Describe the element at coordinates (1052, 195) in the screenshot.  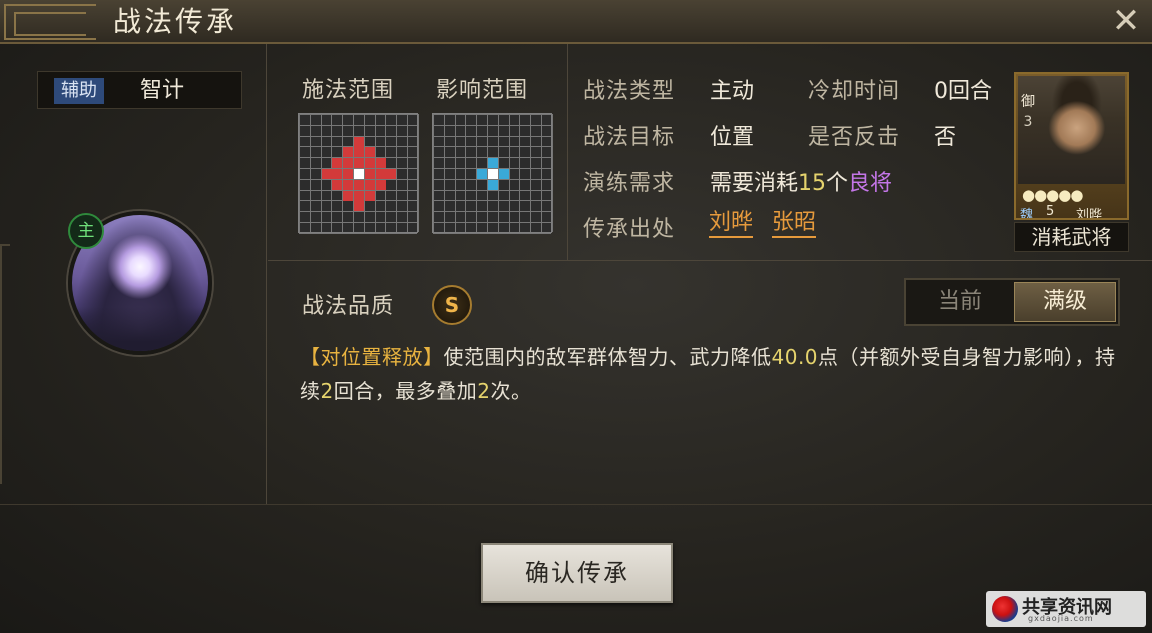
I see `general-stars: ●●●●●` at that location.